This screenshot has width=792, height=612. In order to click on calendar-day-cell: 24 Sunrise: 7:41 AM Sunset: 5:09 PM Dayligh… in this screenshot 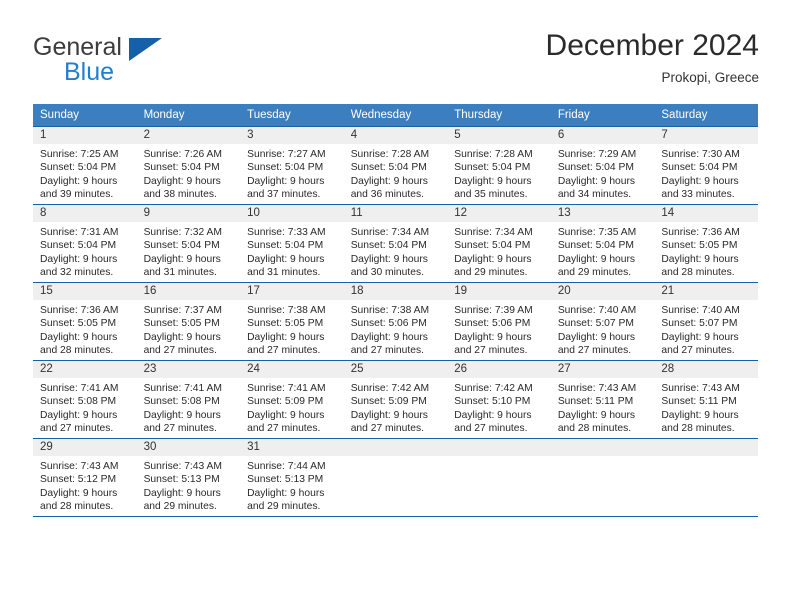, I will do `click(292, 399)`.